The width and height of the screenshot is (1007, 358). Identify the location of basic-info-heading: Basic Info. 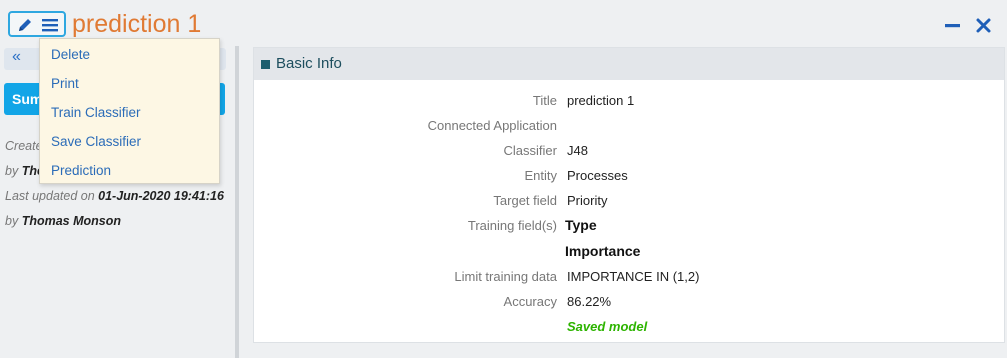
(309, 63).